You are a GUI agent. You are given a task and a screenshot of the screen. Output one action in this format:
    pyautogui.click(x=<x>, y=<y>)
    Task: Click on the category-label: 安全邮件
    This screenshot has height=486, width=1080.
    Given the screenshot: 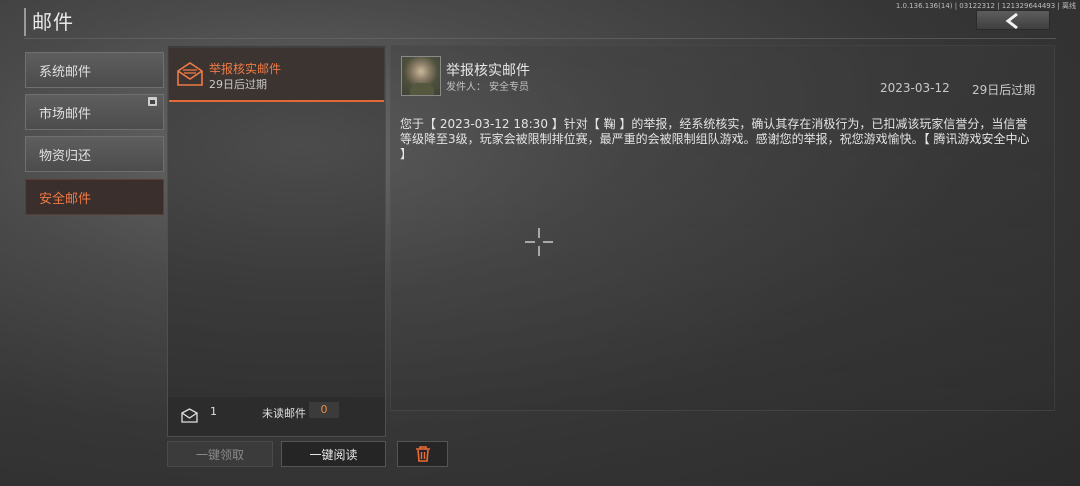 What is the action you would take?
    pyautogui.click(x=65, y=199)
    